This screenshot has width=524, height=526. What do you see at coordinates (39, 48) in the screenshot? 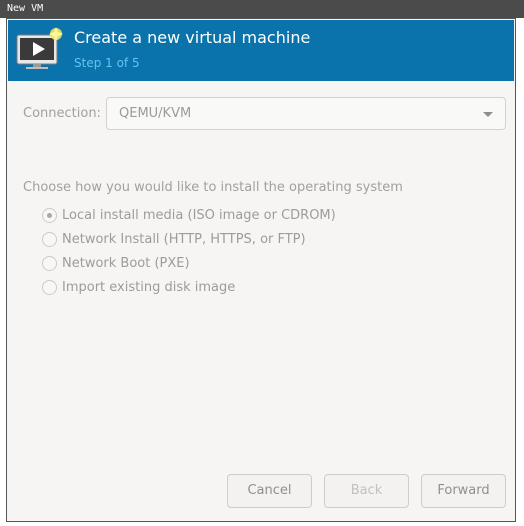
I see `vm-monitor-icon` at bounding box center [39, 48].